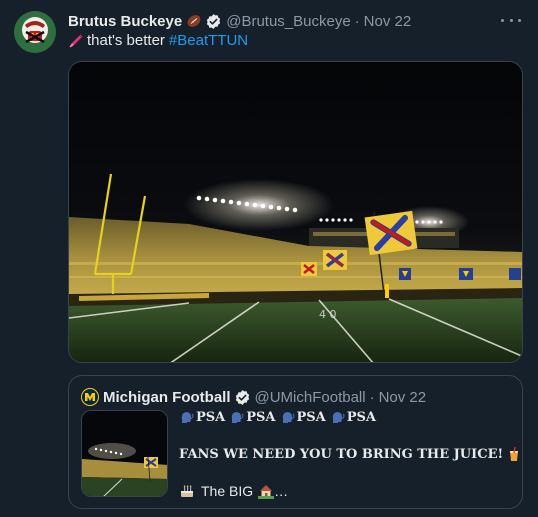 This screenshot has width=538, height=517. I want to click on quote-line-psa: PSA PSA PSA PSA, so click(279, 417).